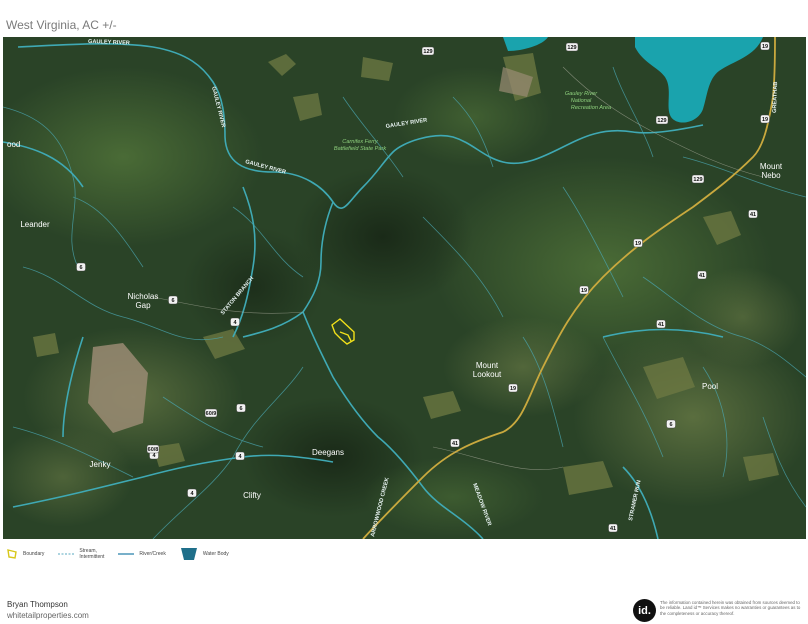 This screenshot has width=808, height=624. What do you see at coordinates (328, 452) in the screenshot?
I see `place-deegans: Deegans` at bounding box center [328, 452].